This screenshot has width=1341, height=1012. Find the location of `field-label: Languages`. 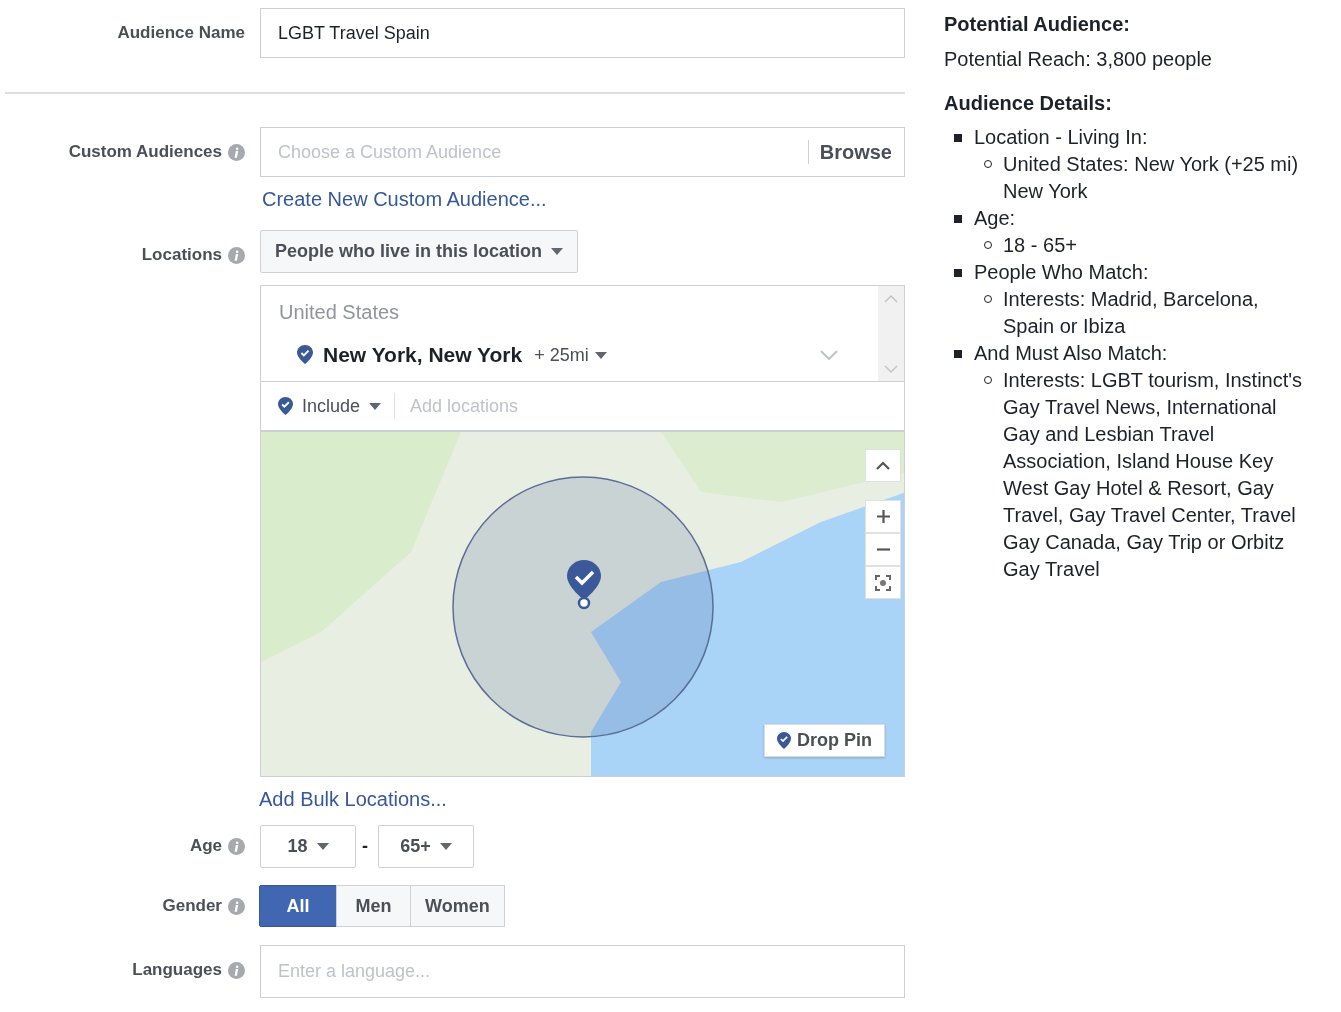

field-label: Languages is located at coordinates (177, 970).